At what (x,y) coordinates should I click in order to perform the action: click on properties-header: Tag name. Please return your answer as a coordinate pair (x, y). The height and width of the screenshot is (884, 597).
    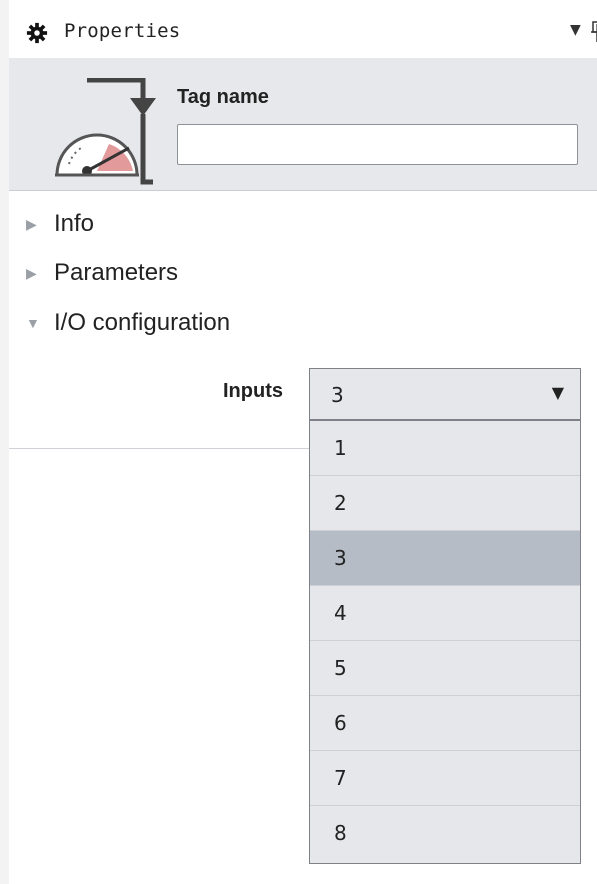
    Looking at the image, I should click on (303, 124).